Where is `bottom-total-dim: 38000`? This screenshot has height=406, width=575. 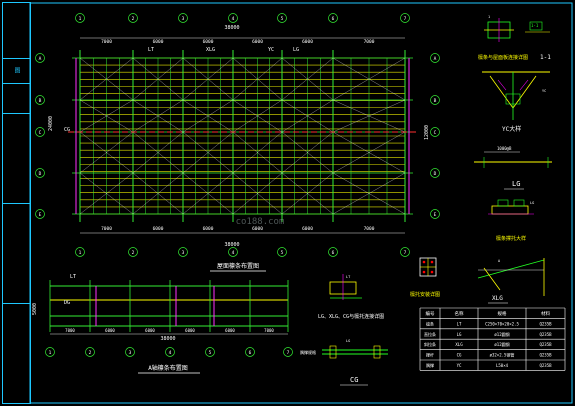 bottom-total-dim: 38000 is located at coordinates (231, 245).